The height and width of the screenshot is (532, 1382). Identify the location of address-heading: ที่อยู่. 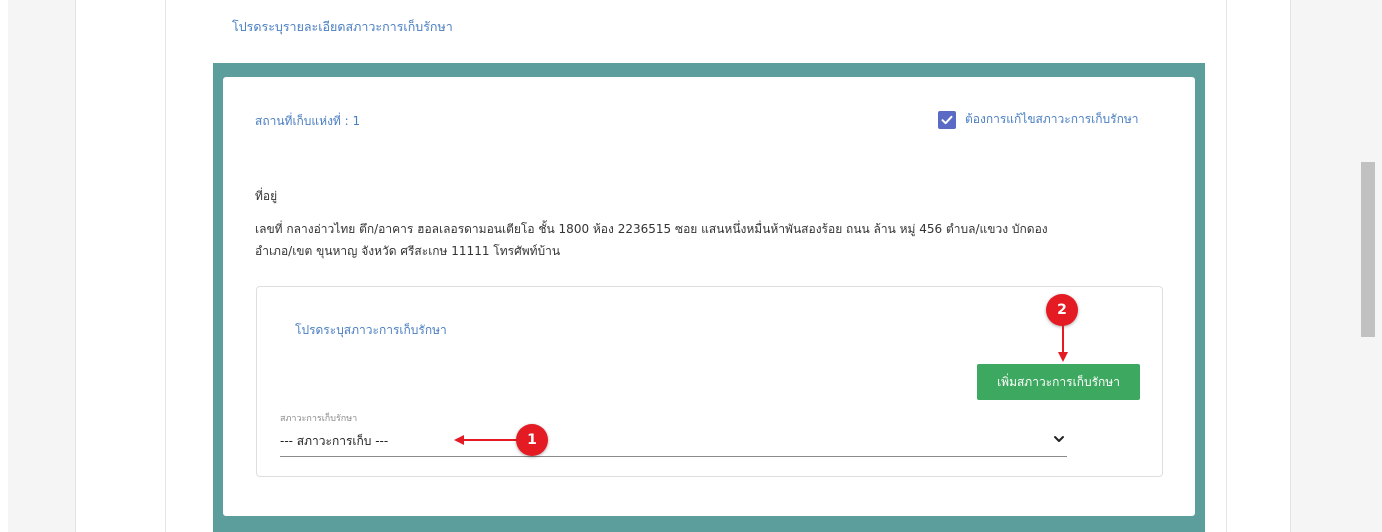
(266, 196).